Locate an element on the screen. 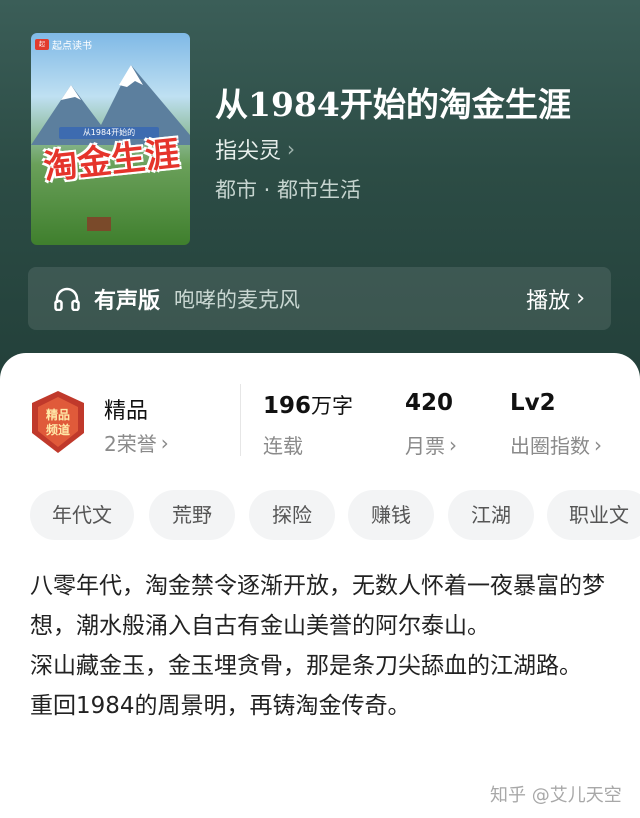  honors-count: 2荣誉 is located at coordinates (130, 444).